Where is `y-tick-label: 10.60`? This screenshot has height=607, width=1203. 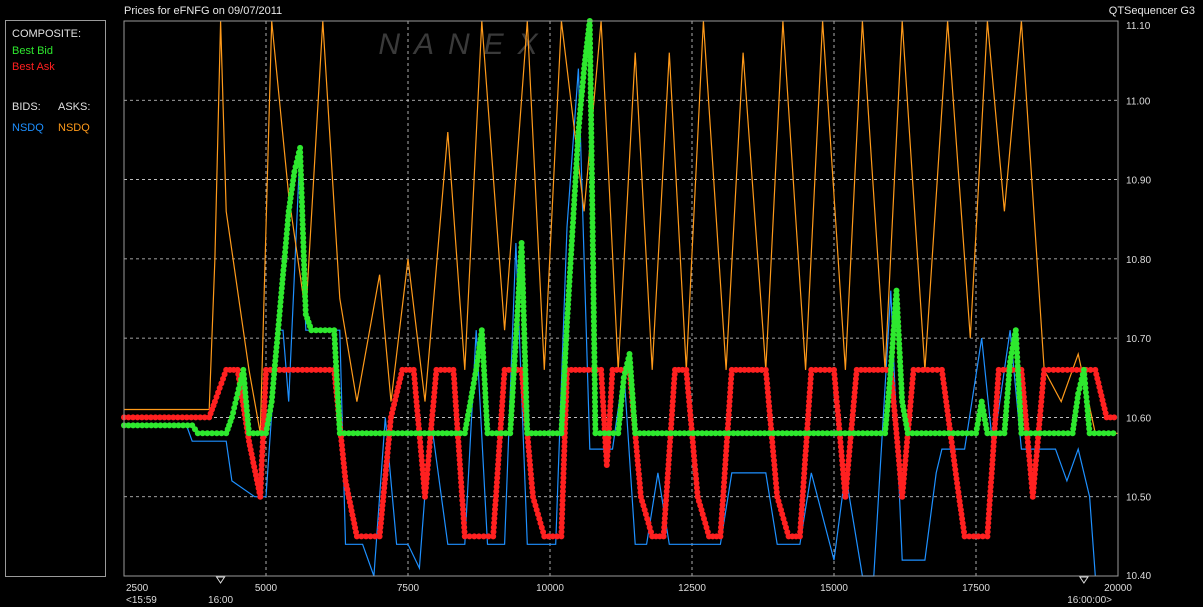 y-tick-label: 10.60 is located at coordinates (1138, 418).